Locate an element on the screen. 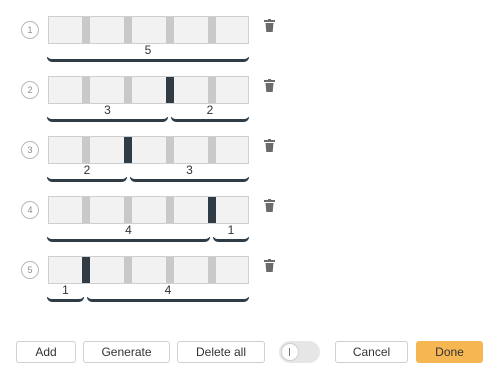  toggle-switch is located at coordinates (299, 352).